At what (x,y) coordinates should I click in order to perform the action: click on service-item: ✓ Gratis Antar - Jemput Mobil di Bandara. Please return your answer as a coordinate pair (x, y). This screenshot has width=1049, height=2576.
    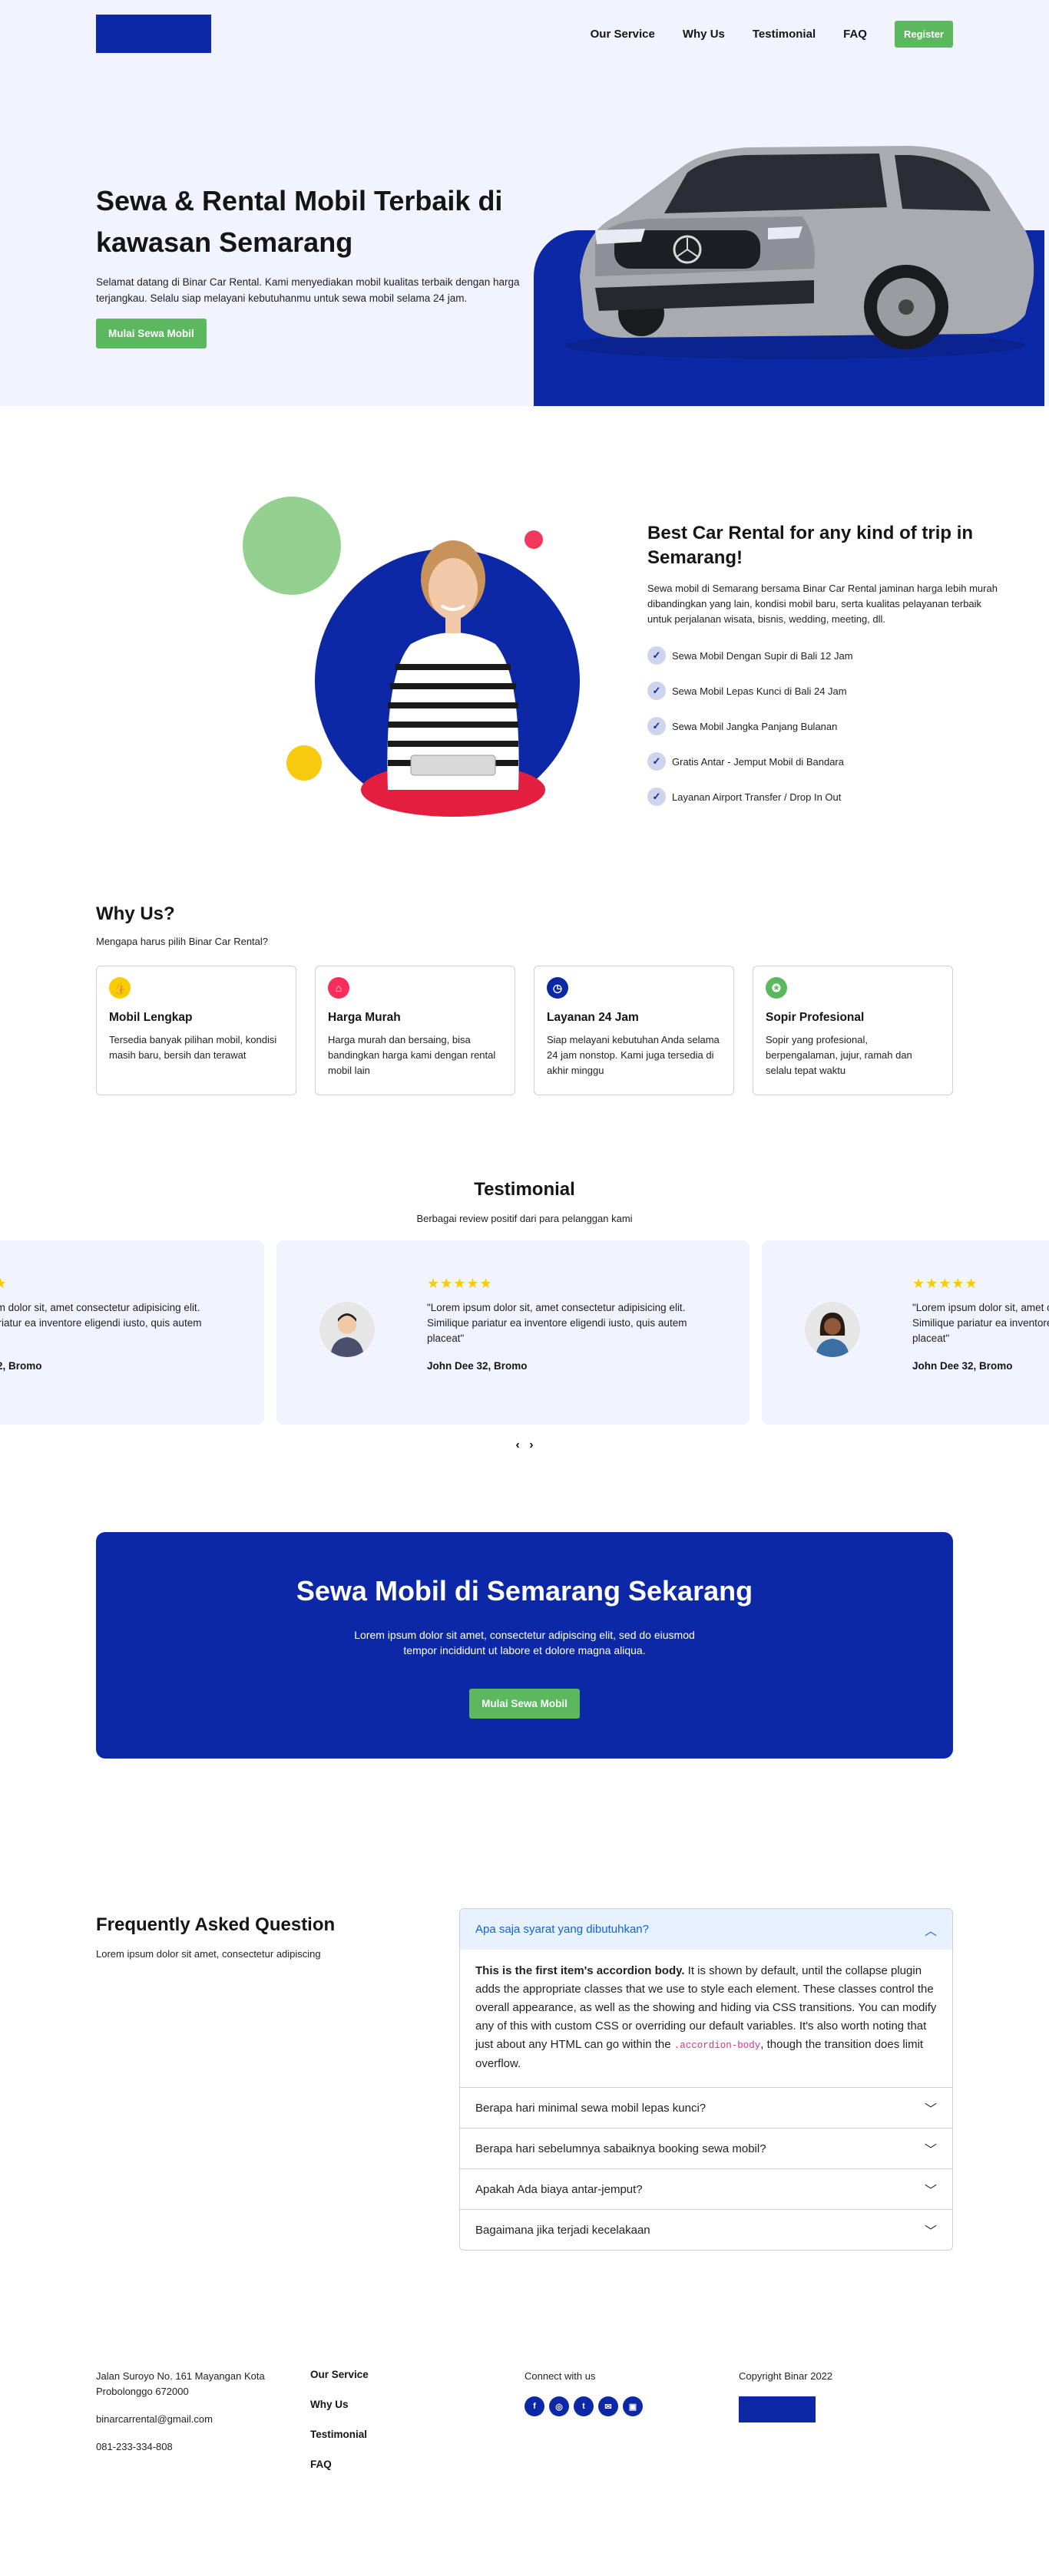
    Looking at the image, I should click on (824, 761).